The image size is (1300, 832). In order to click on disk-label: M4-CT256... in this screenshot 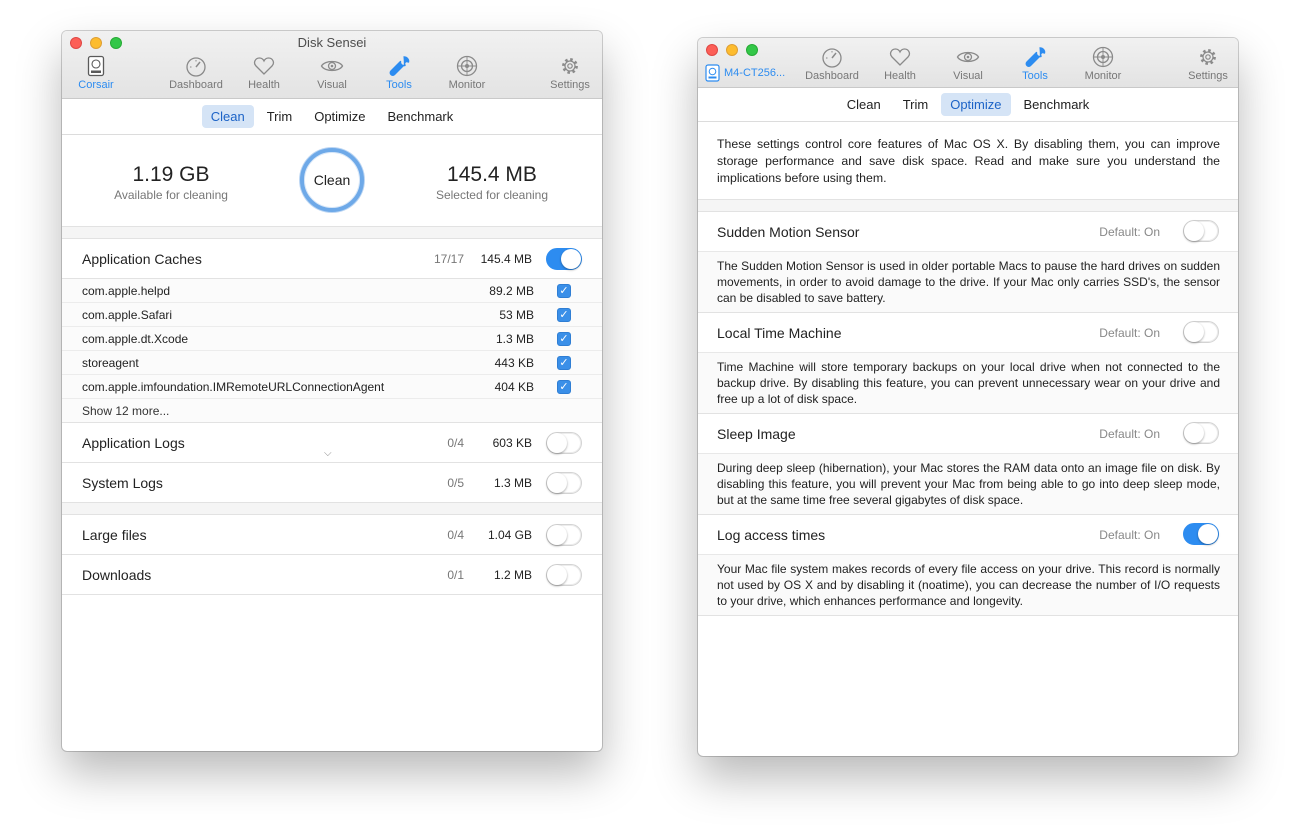, I will do `click(755, 73)`.